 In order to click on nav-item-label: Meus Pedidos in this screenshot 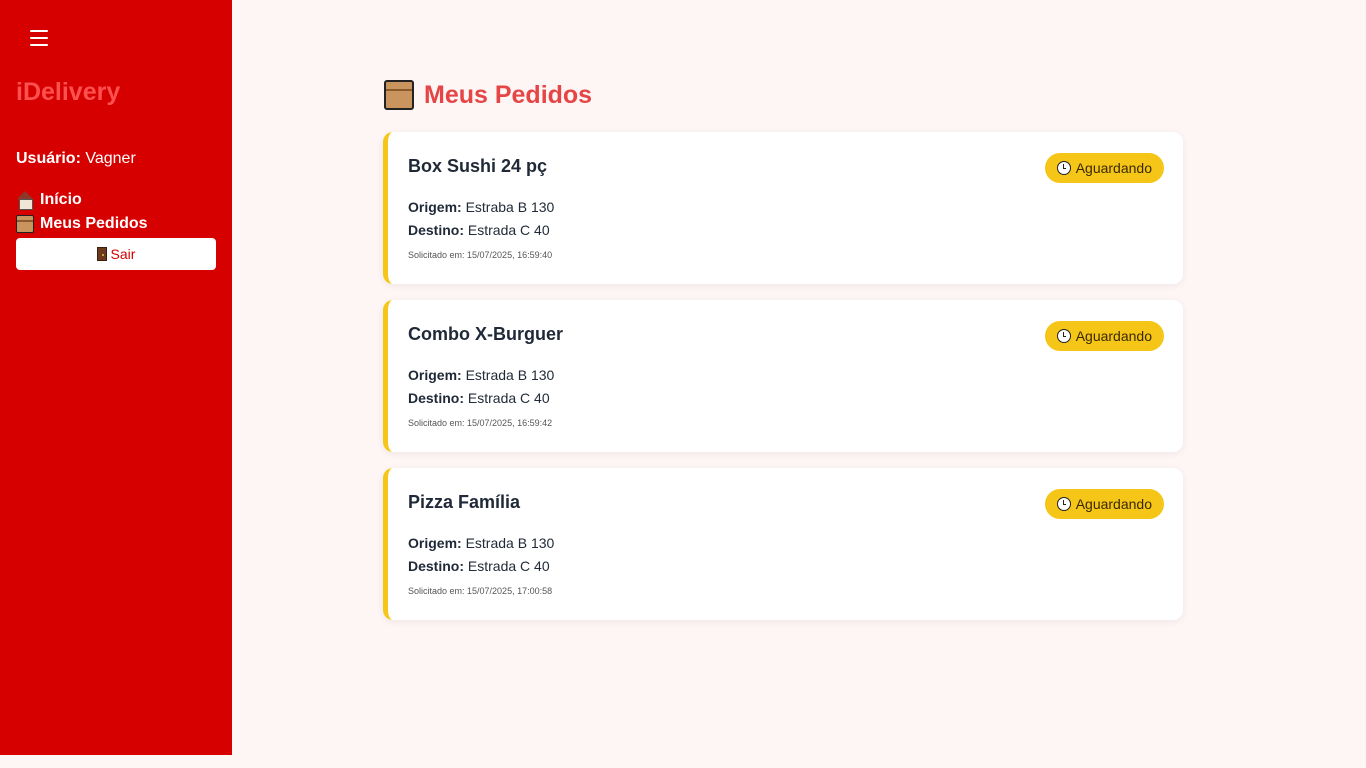, I will do `click(94, 223)`.